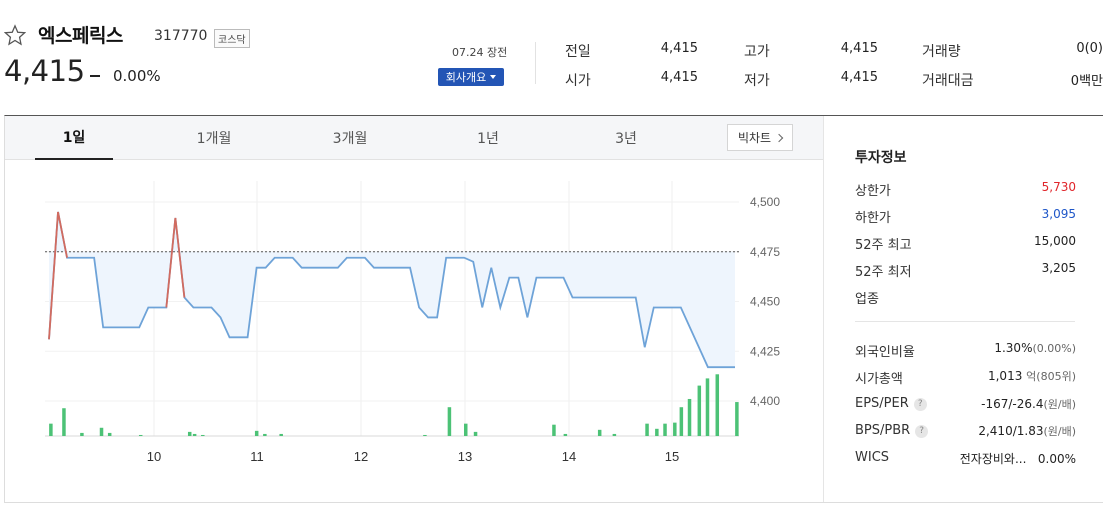 Image resolution: width=1103 pixels, height=506 pixels. What do you see at coordinates (1089, 48) in the screenshot?
I see `stat-value-volume: 0(0)` at bounding box center [1089, 48].